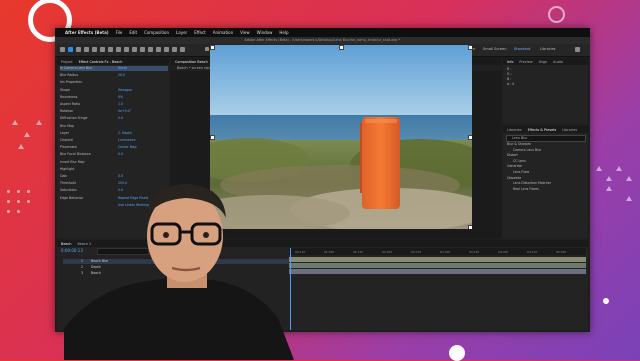  Describe the element at coordinates (470, 137) in the screenshot. I see `transform-handle-mr` at that location.